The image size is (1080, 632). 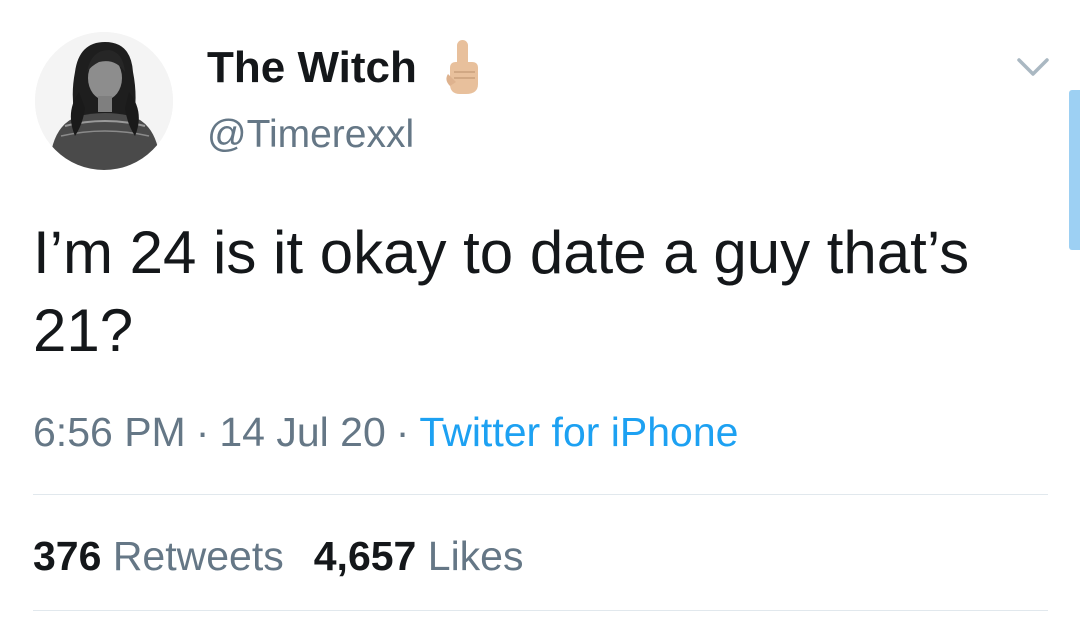 I want to click on likes-label: Likes, so click(x=475, y=556).